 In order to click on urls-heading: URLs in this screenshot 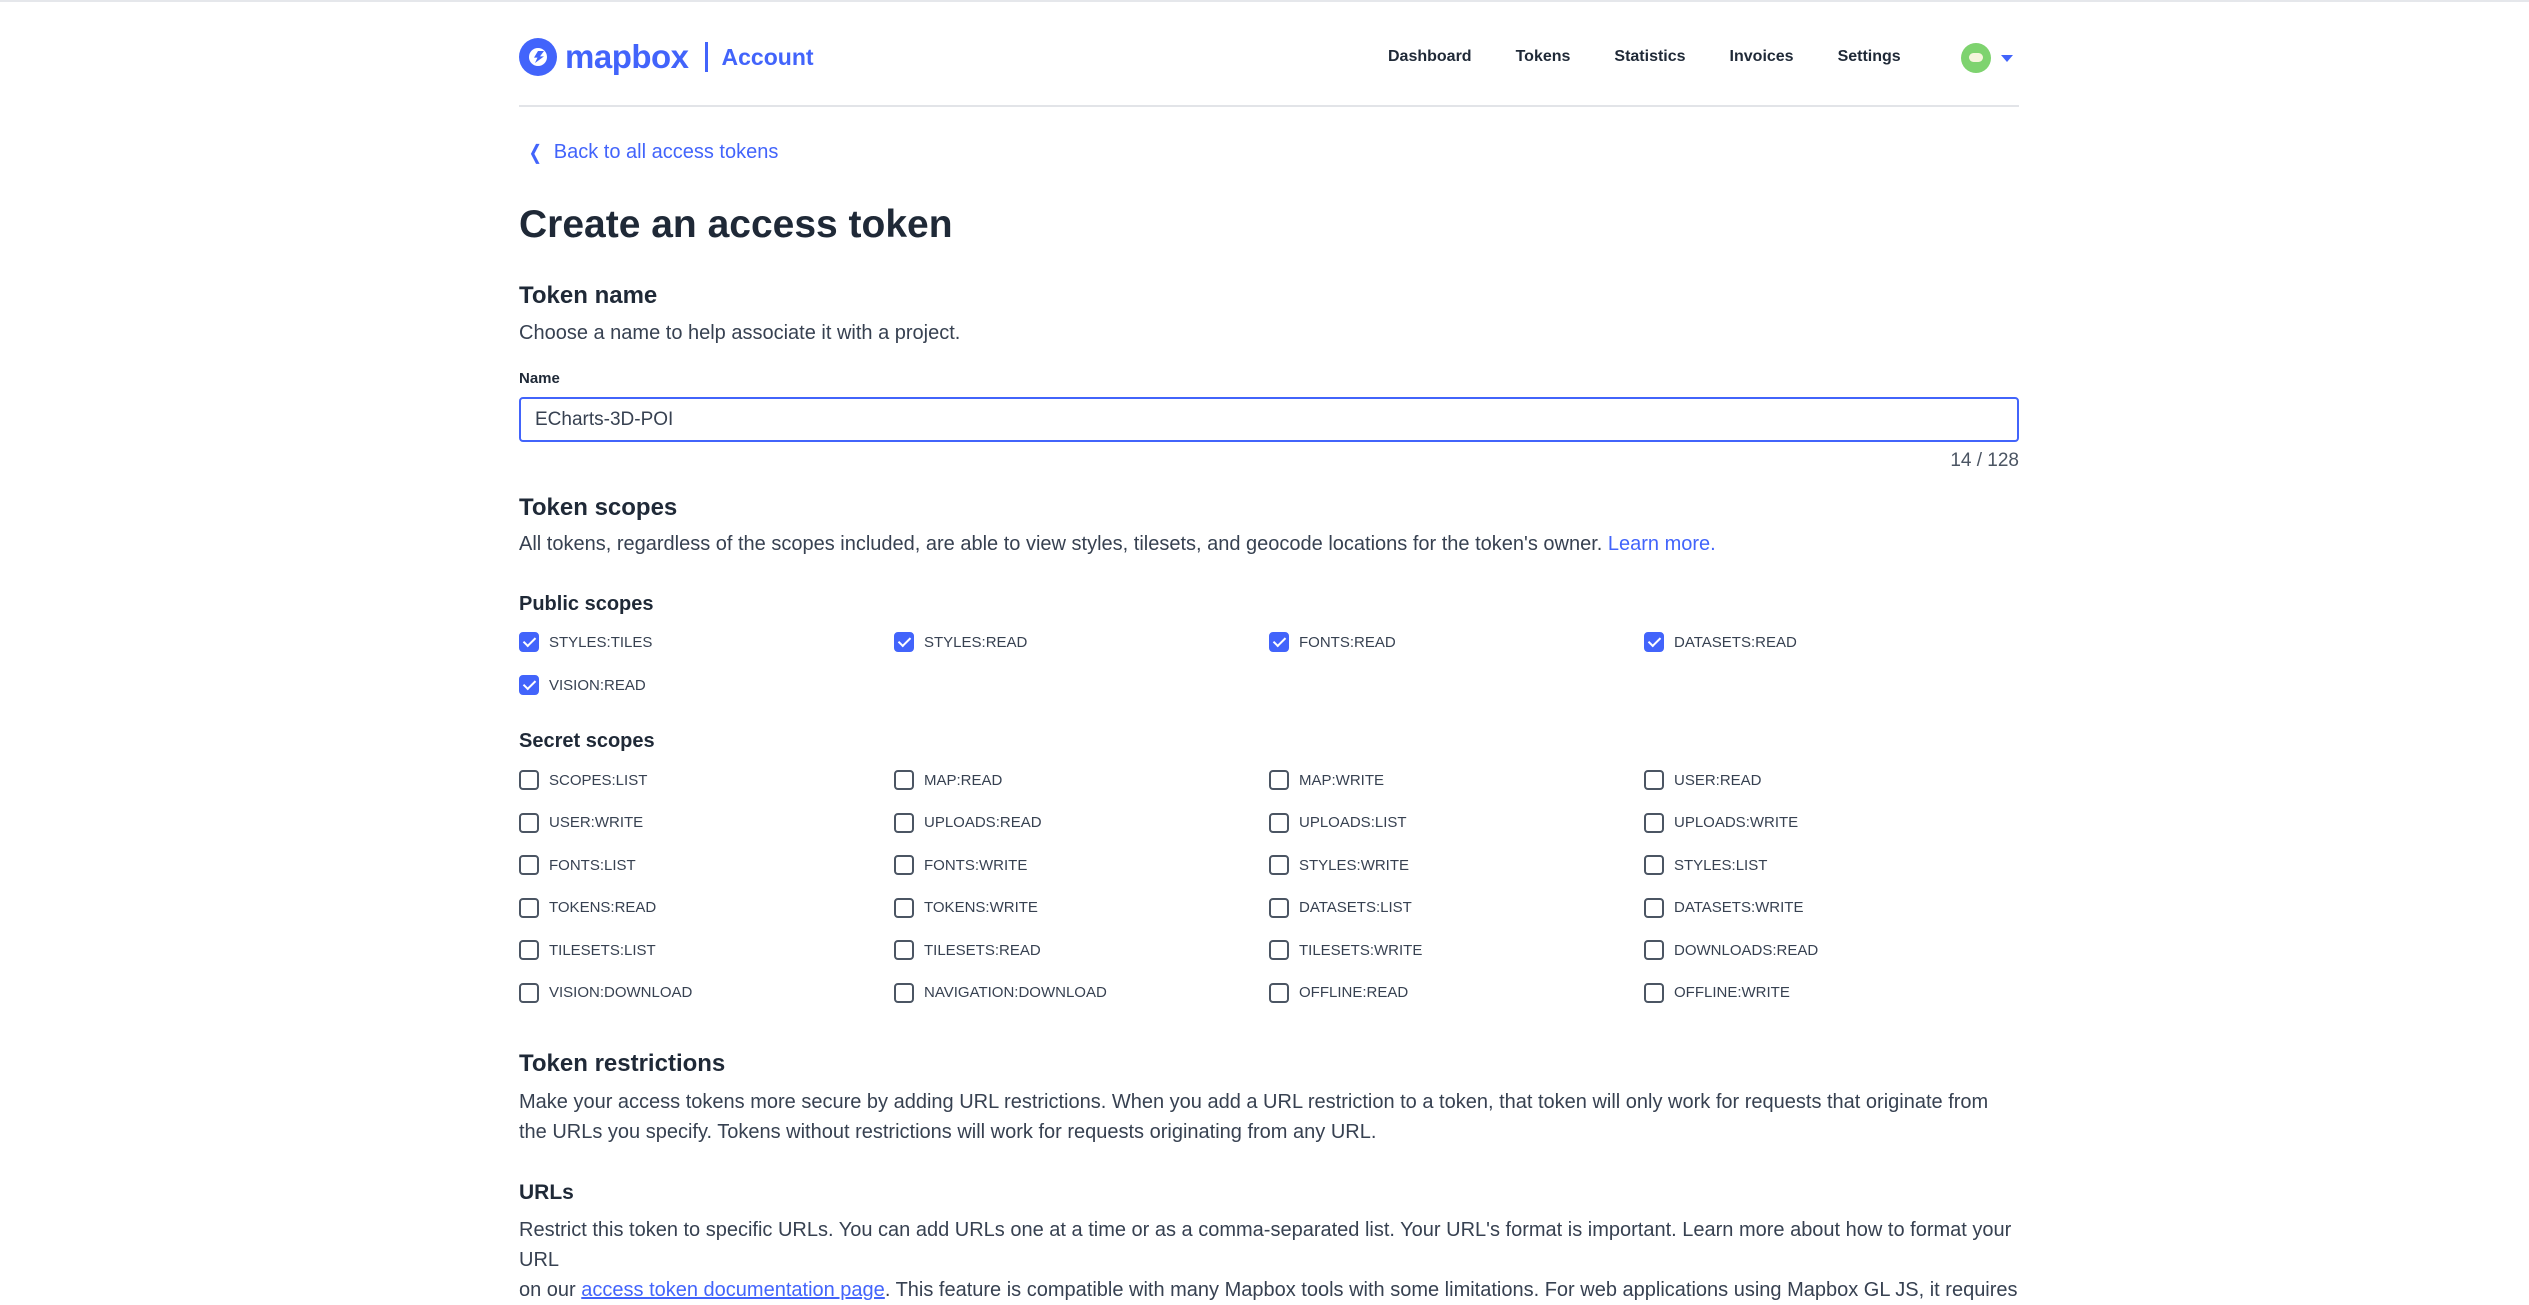, I will do `click(546, 1192)`.